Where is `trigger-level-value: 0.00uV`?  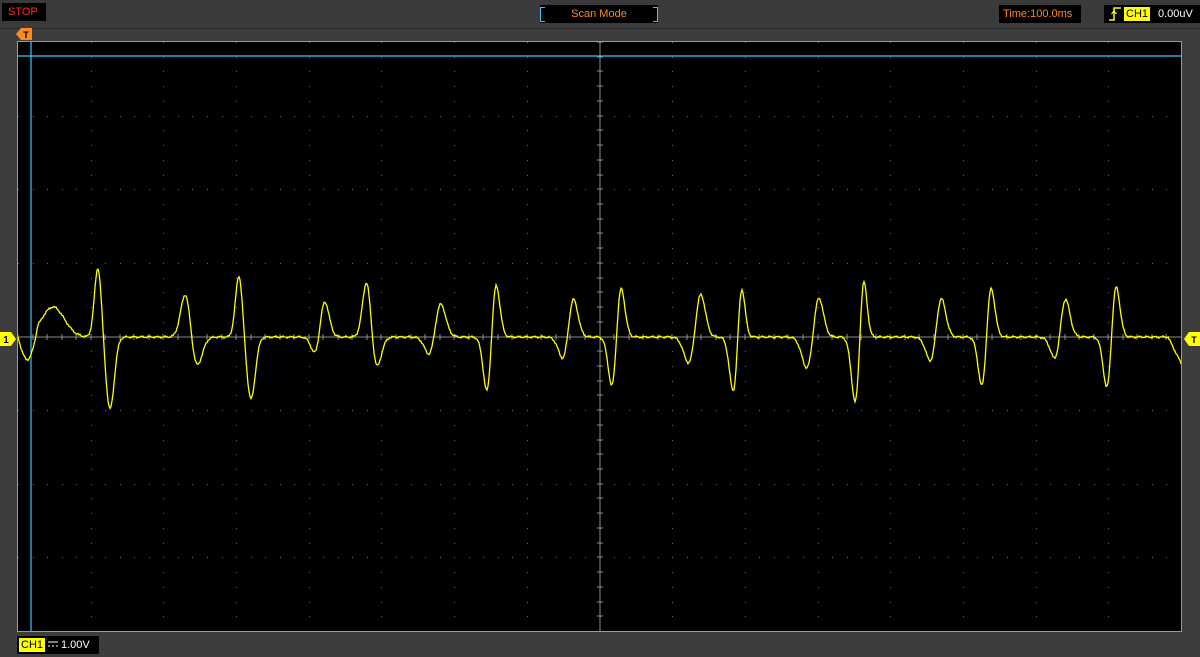 trigger-level-value: 0.00uV is located at coordinates (1175, 14).